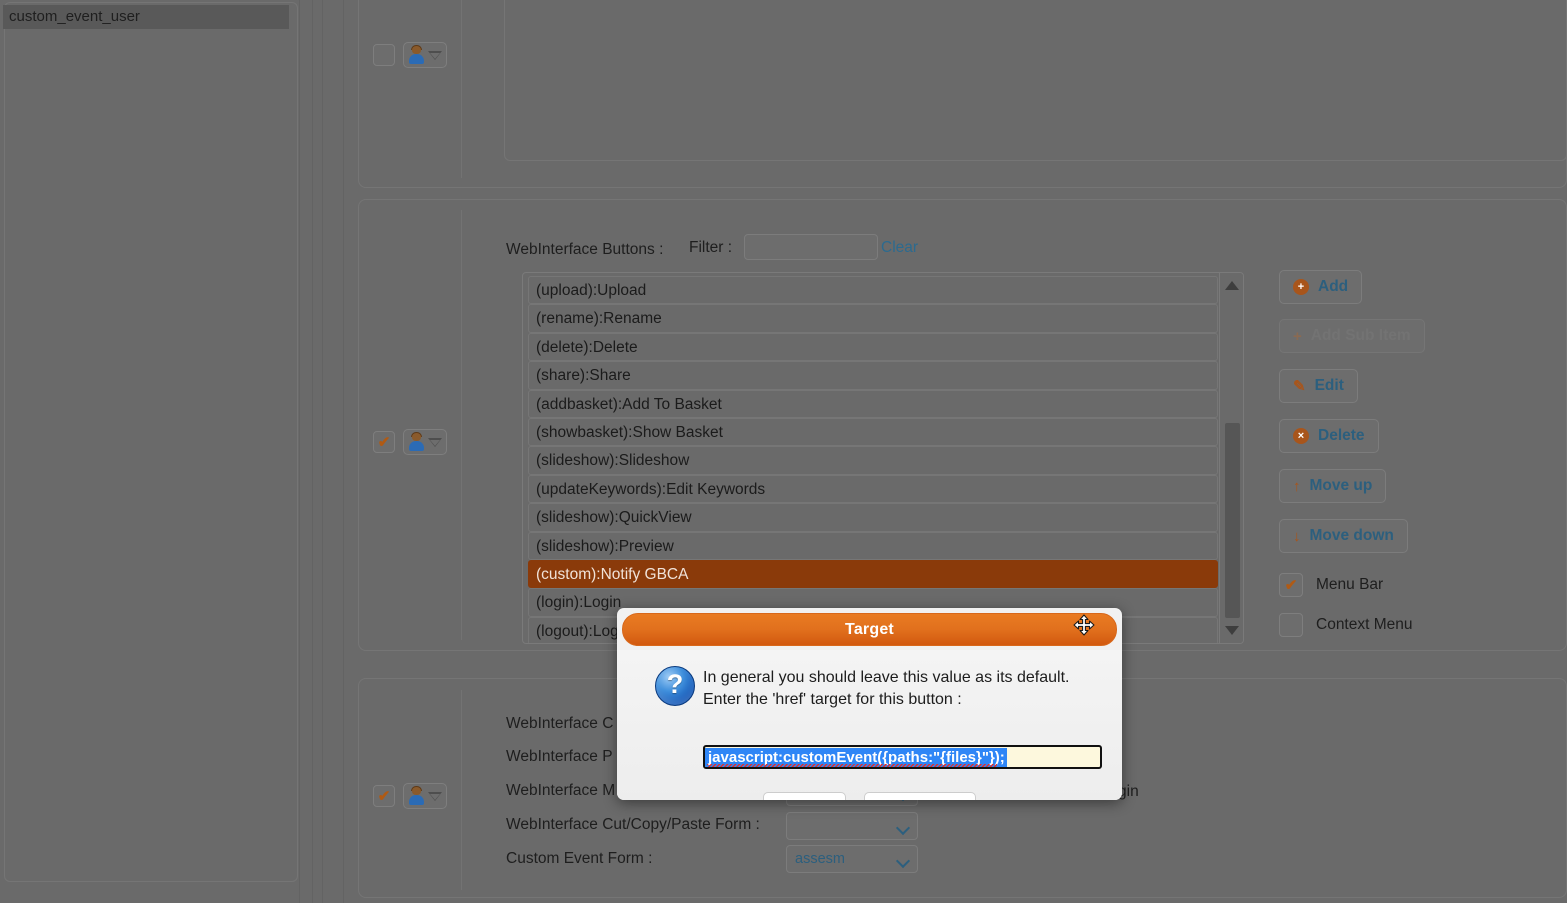 Image resolution: width=1567 pixels, height=903 pixels. I want to click on scope-user-dropdown-forms, so click(425, 796).